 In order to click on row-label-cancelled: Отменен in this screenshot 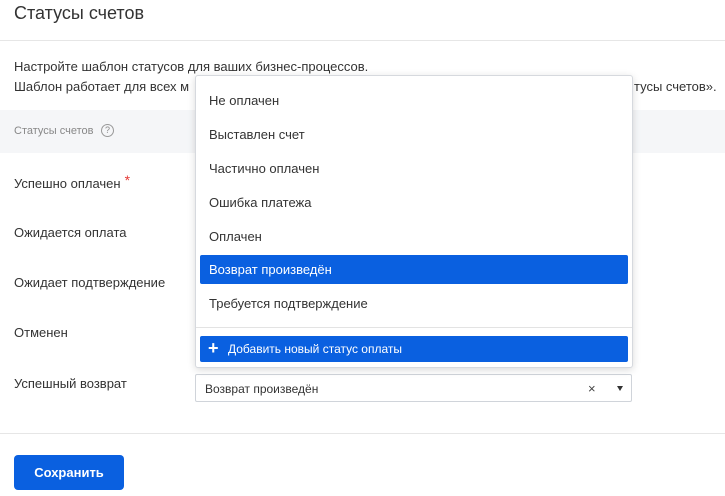, I will do `click(41, 332)`.